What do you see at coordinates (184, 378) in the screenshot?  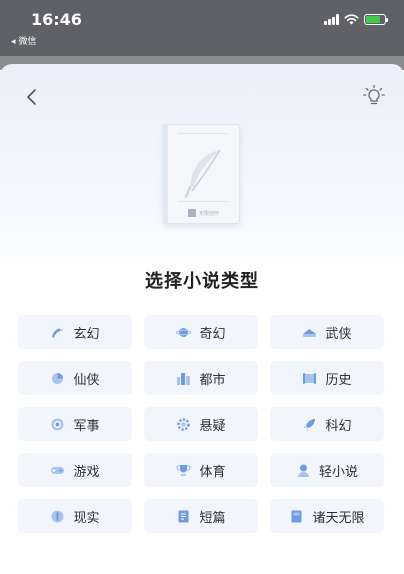 I see `city-icon` at bounding box center [184, 378].